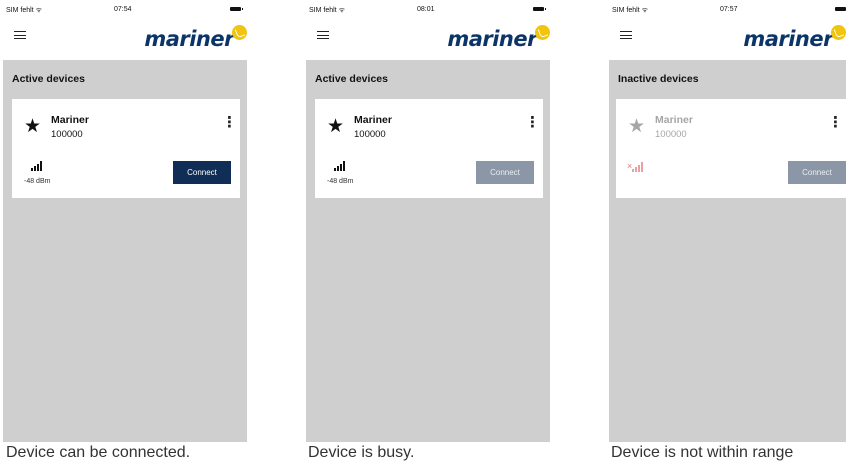  I want to click on clock: 07:57, so click(729, 9).